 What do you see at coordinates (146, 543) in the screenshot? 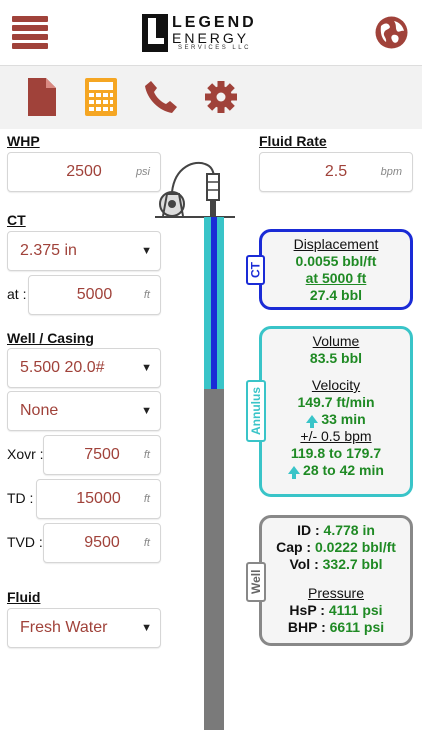
I see `tvd-unit: ft` at bounding box center [146, 543].